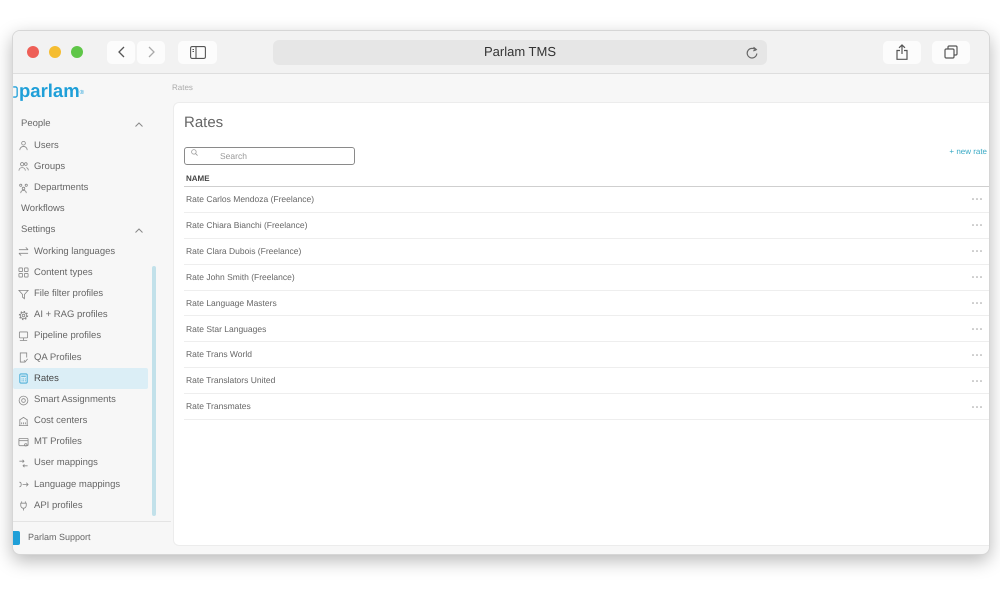  Describe the element at coordinates (23, 378) in the screenshot. I see `calculator-icon` at that location.